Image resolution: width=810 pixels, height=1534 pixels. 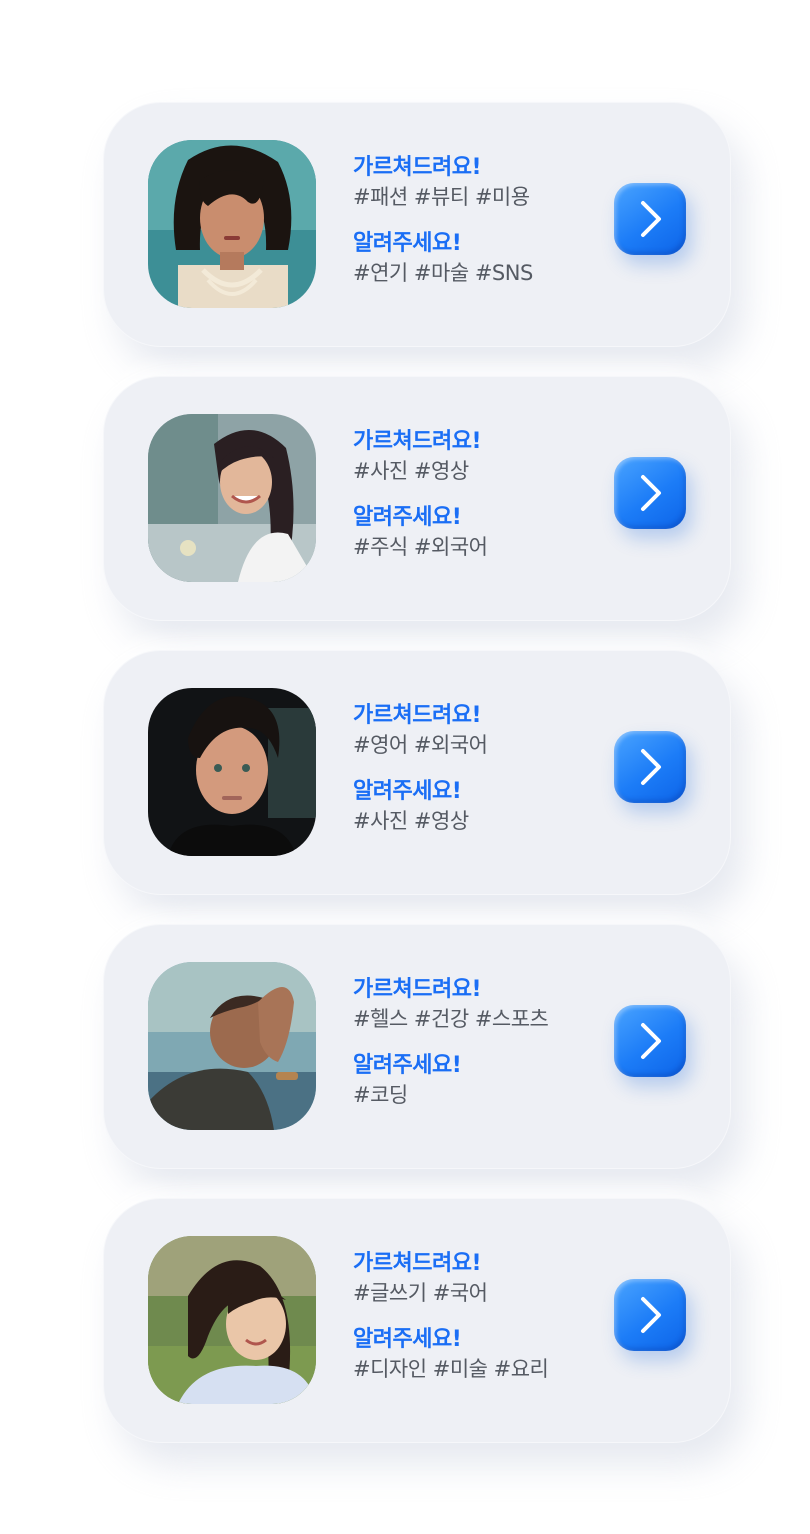 I want to click on profile-card: 가르쳐드려요! #패션 #뷰티 #미용 알려주세요! #연기 #마술 #SNS, so click(x=417, y=224).